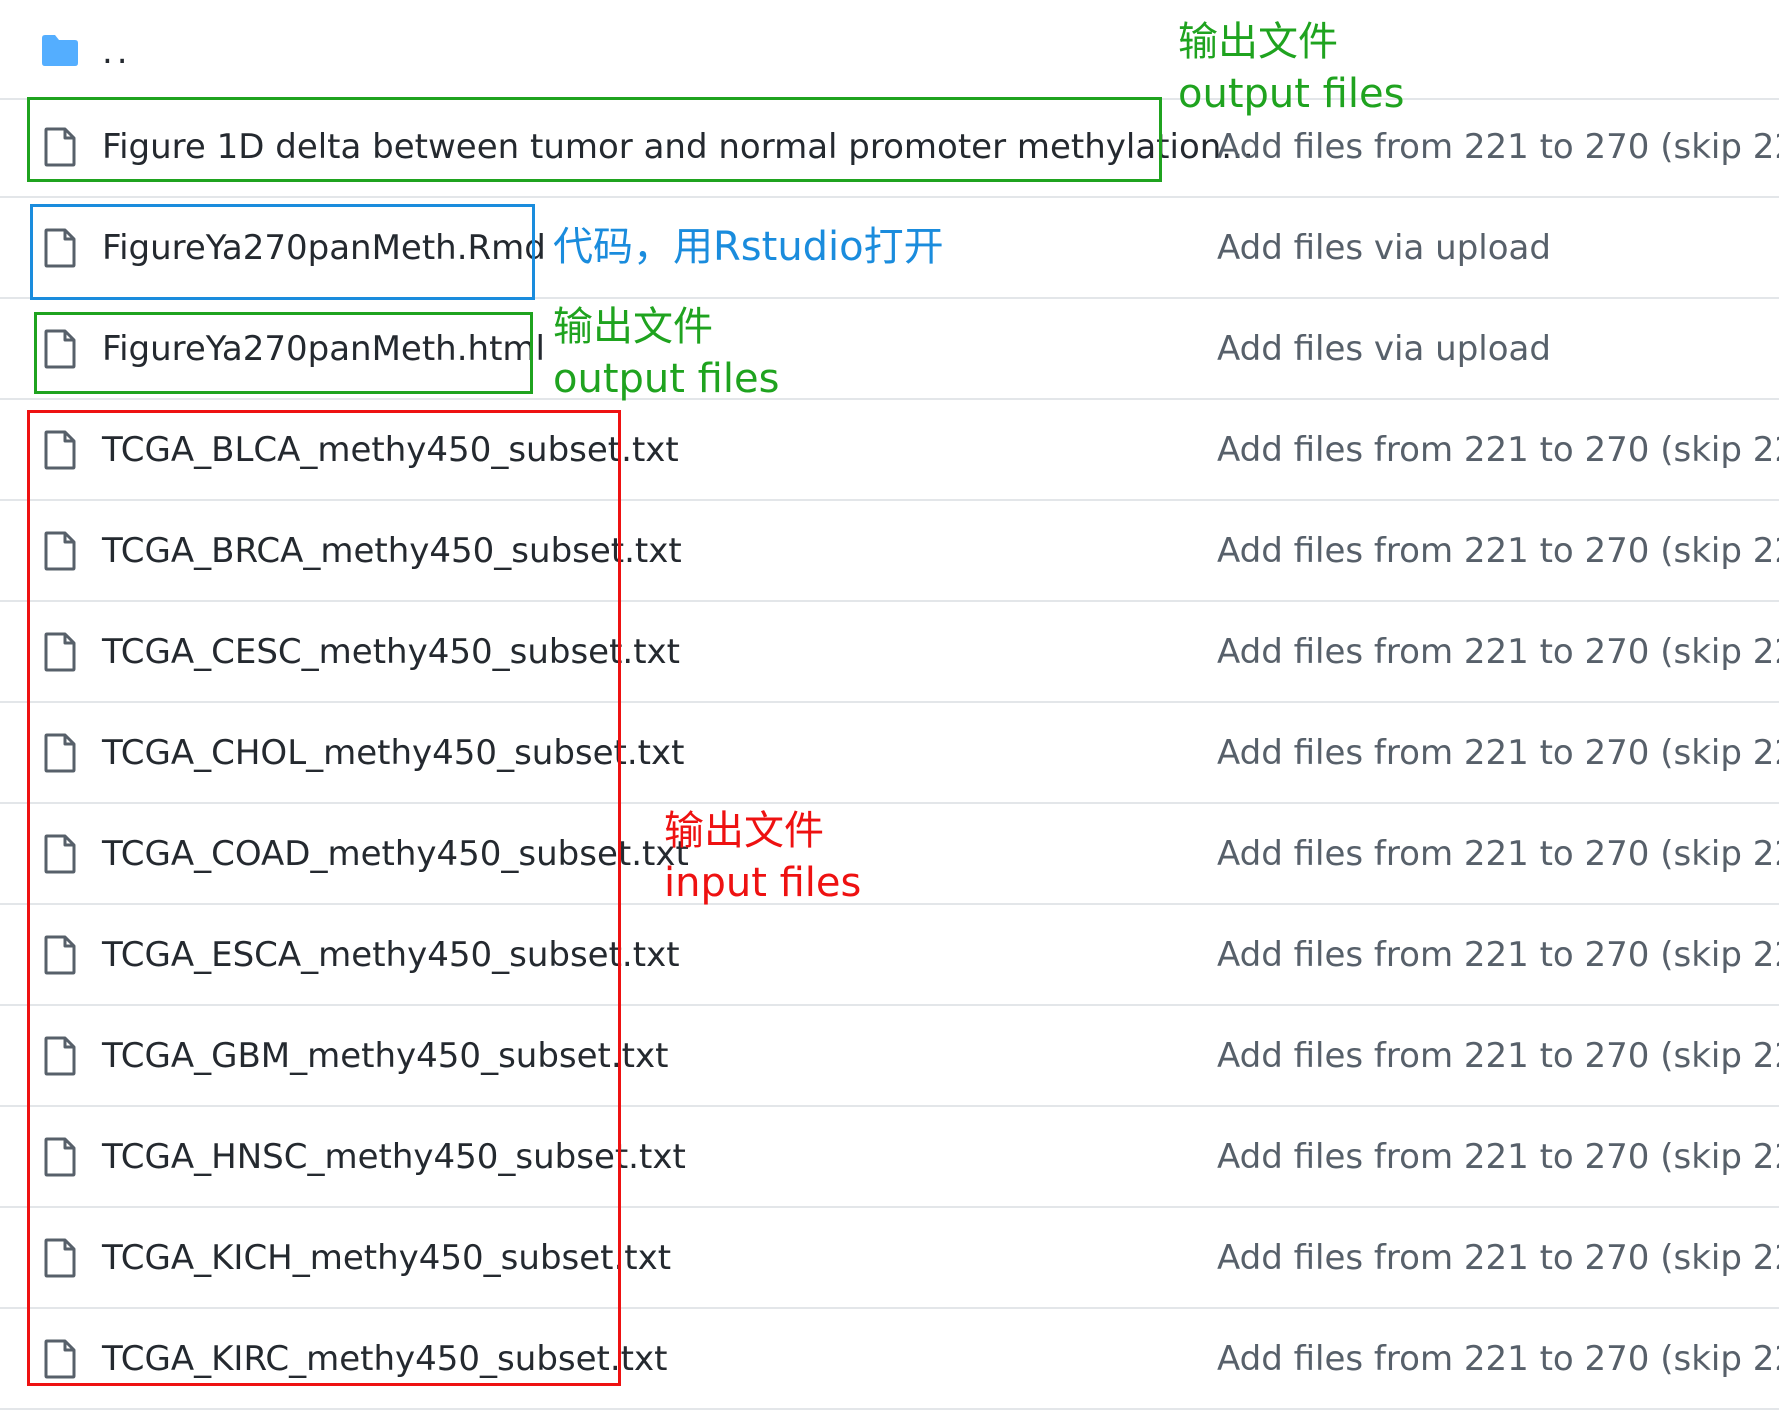  Describe the element at coordinates (283, 353) in the screenshot. I see `output-html-highlight-box` at that location.